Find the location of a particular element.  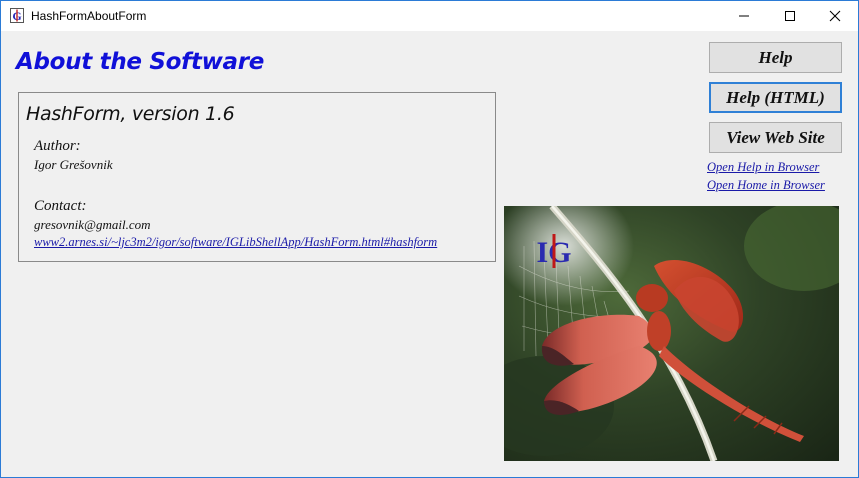

product-version: HashForm, version 1.6 is located at coordinates (130, 114).